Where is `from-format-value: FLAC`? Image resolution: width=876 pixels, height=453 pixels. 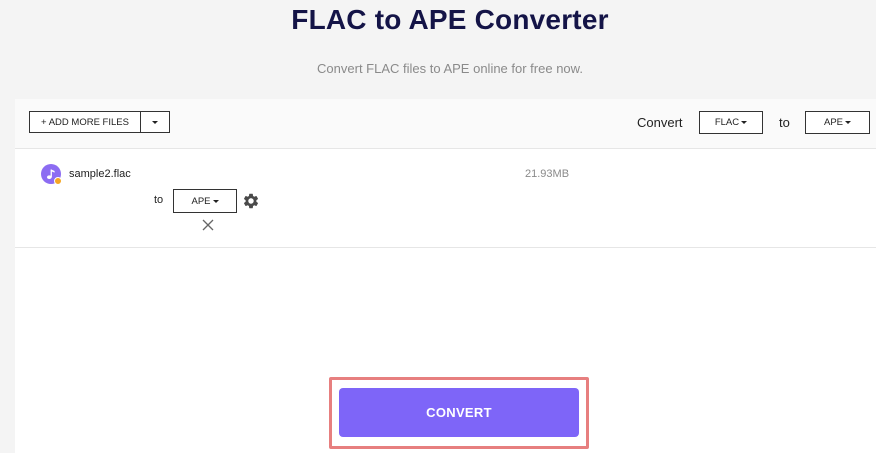
from-format-value: FLAC is located at coordinates (727, 122).